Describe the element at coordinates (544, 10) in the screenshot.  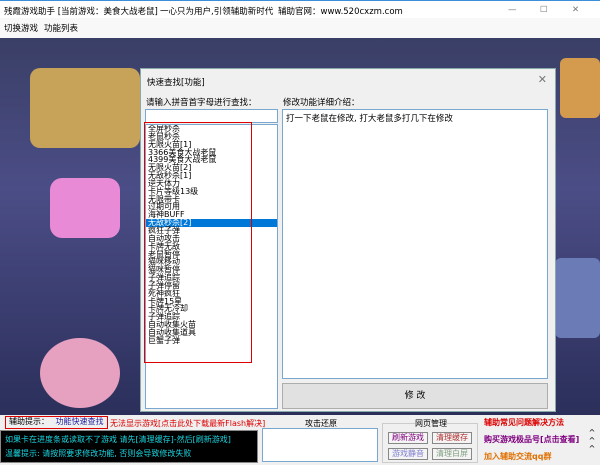
I see `maximize-button: ☐` at that location.